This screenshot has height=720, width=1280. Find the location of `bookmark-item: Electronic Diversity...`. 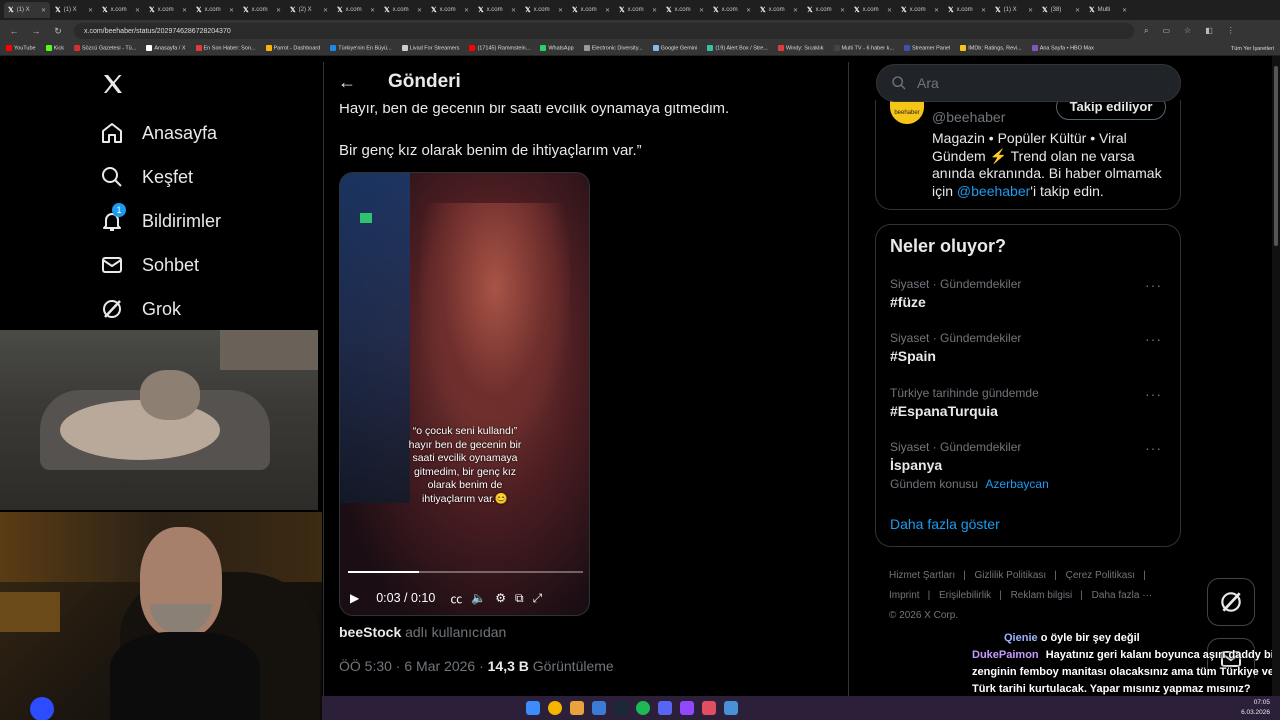

bookmark-item: Electronic Diversity... is located at coordinates (613, 48).